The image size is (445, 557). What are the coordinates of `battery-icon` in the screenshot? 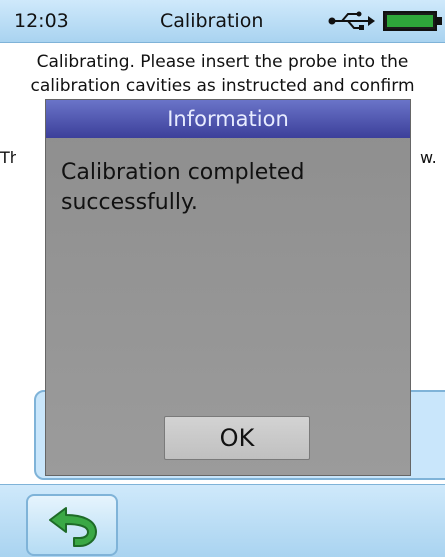 It's located at (412, 21).